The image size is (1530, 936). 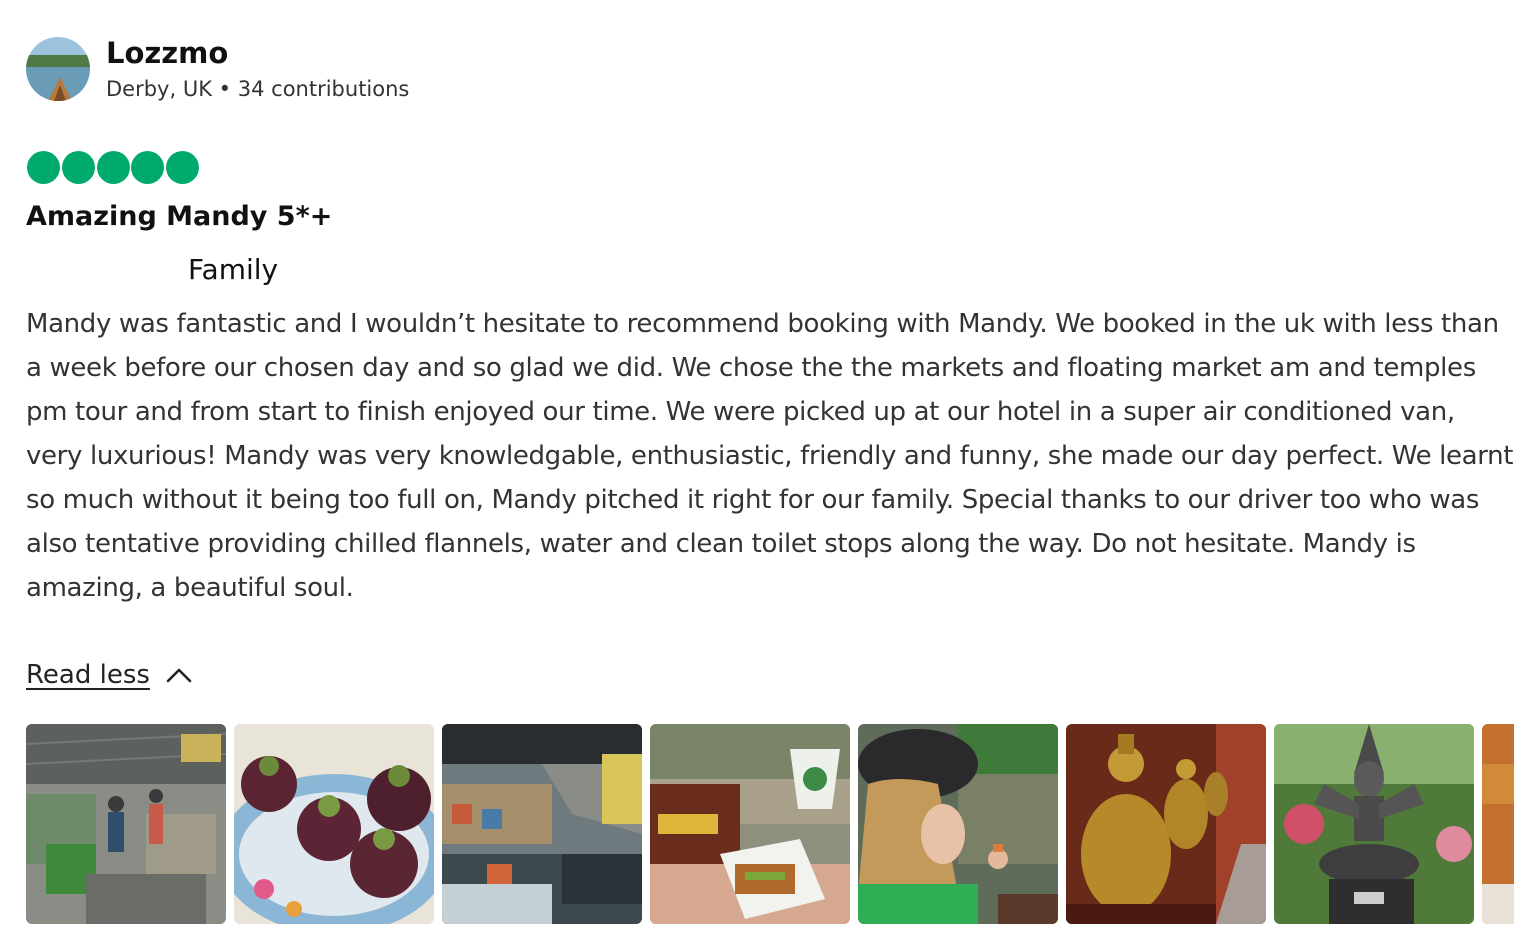 What do you see at coordinates (179, 675) in the screenshot?
I see `chevron-up-icon` at bounding box center [179, 675].